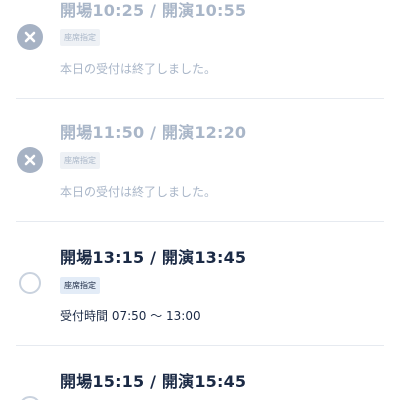  I want to click on session-time: 開場13:15 / 開演13:45, so click(153, 257).